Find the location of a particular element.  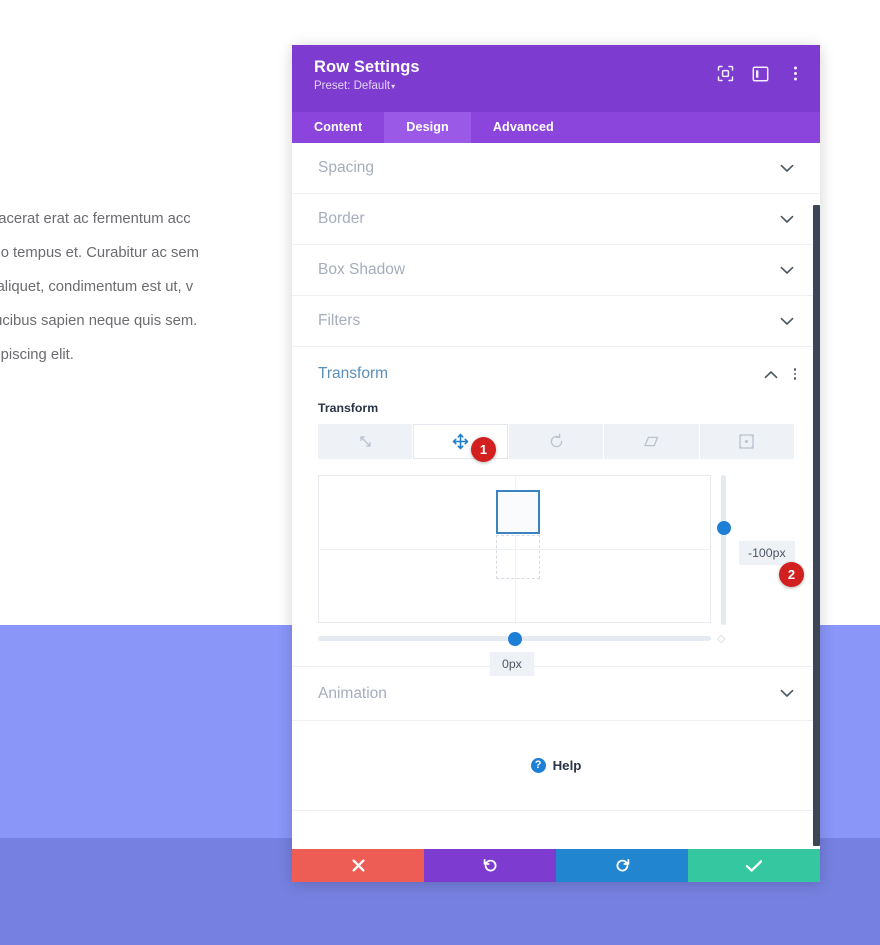

section-spacing-label: Spacing is located at coordinates (346, 167).